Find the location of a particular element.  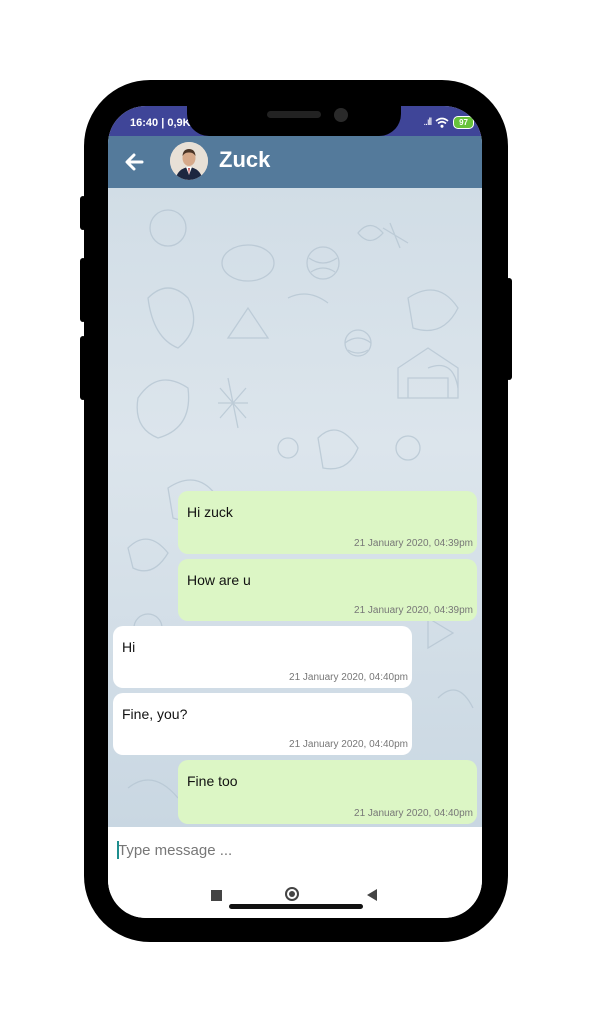

android-nav-bar is located at coordinates (295, 896).